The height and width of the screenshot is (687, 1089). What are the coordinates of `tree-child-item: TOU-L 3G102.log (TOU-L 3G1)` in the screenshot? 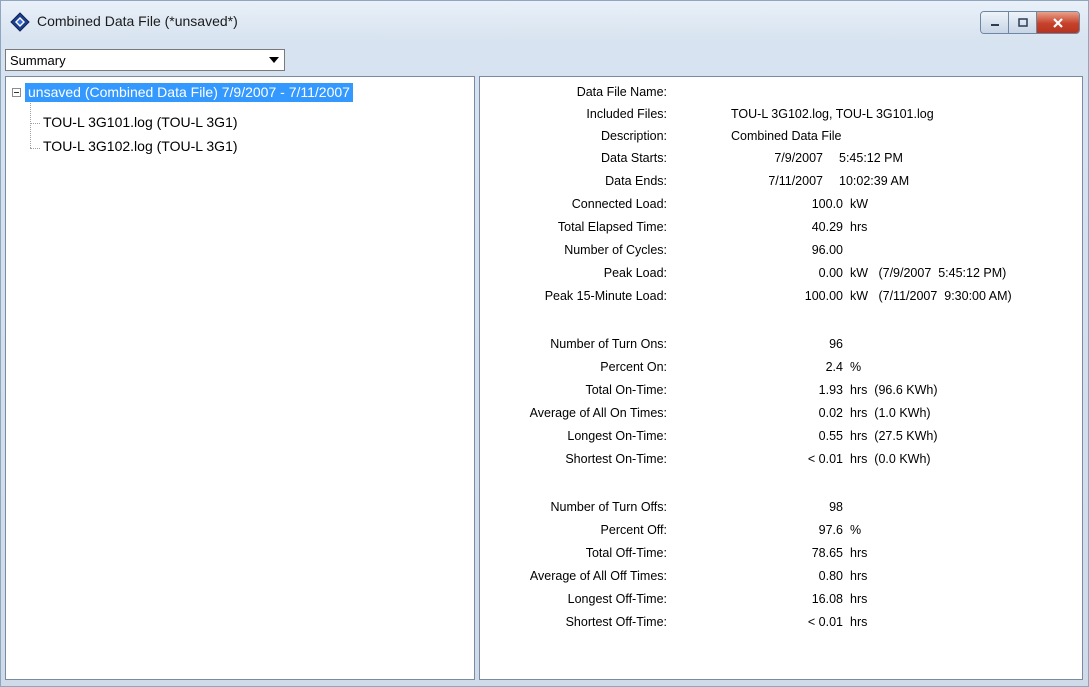 It's located at (140, 146).